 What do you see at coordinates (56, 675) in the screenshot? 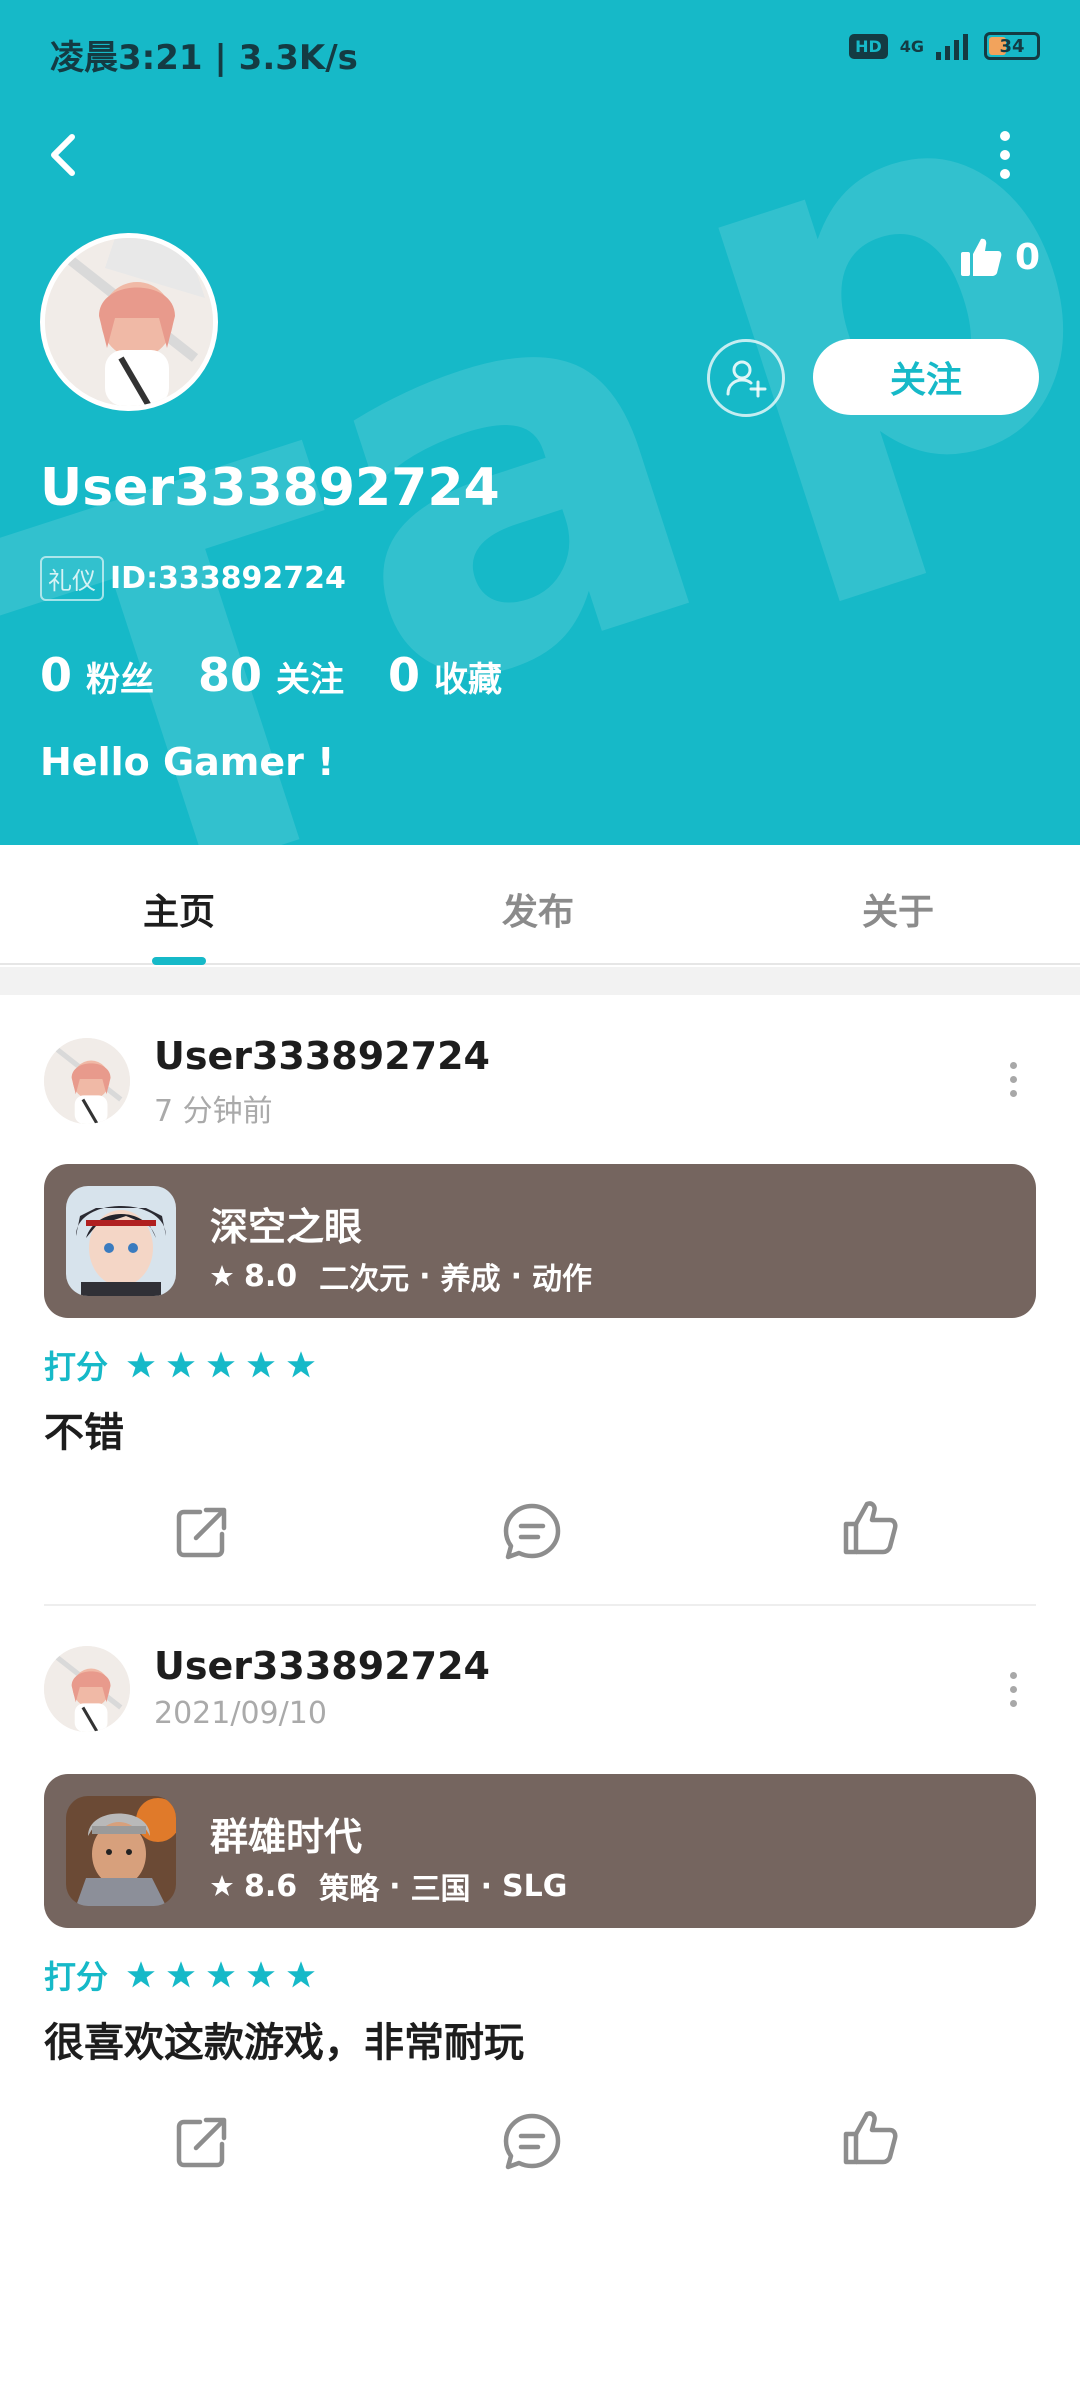
I see `followers-count: 0` at bounding box center [56, 675].